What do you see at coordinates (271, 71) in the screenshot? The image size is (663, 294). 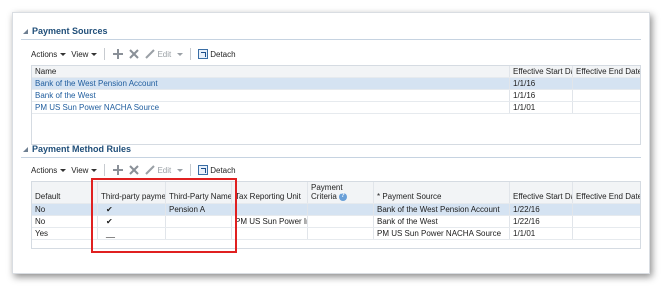 I see `column-header-name: Name` at bounding box center [271, 71].